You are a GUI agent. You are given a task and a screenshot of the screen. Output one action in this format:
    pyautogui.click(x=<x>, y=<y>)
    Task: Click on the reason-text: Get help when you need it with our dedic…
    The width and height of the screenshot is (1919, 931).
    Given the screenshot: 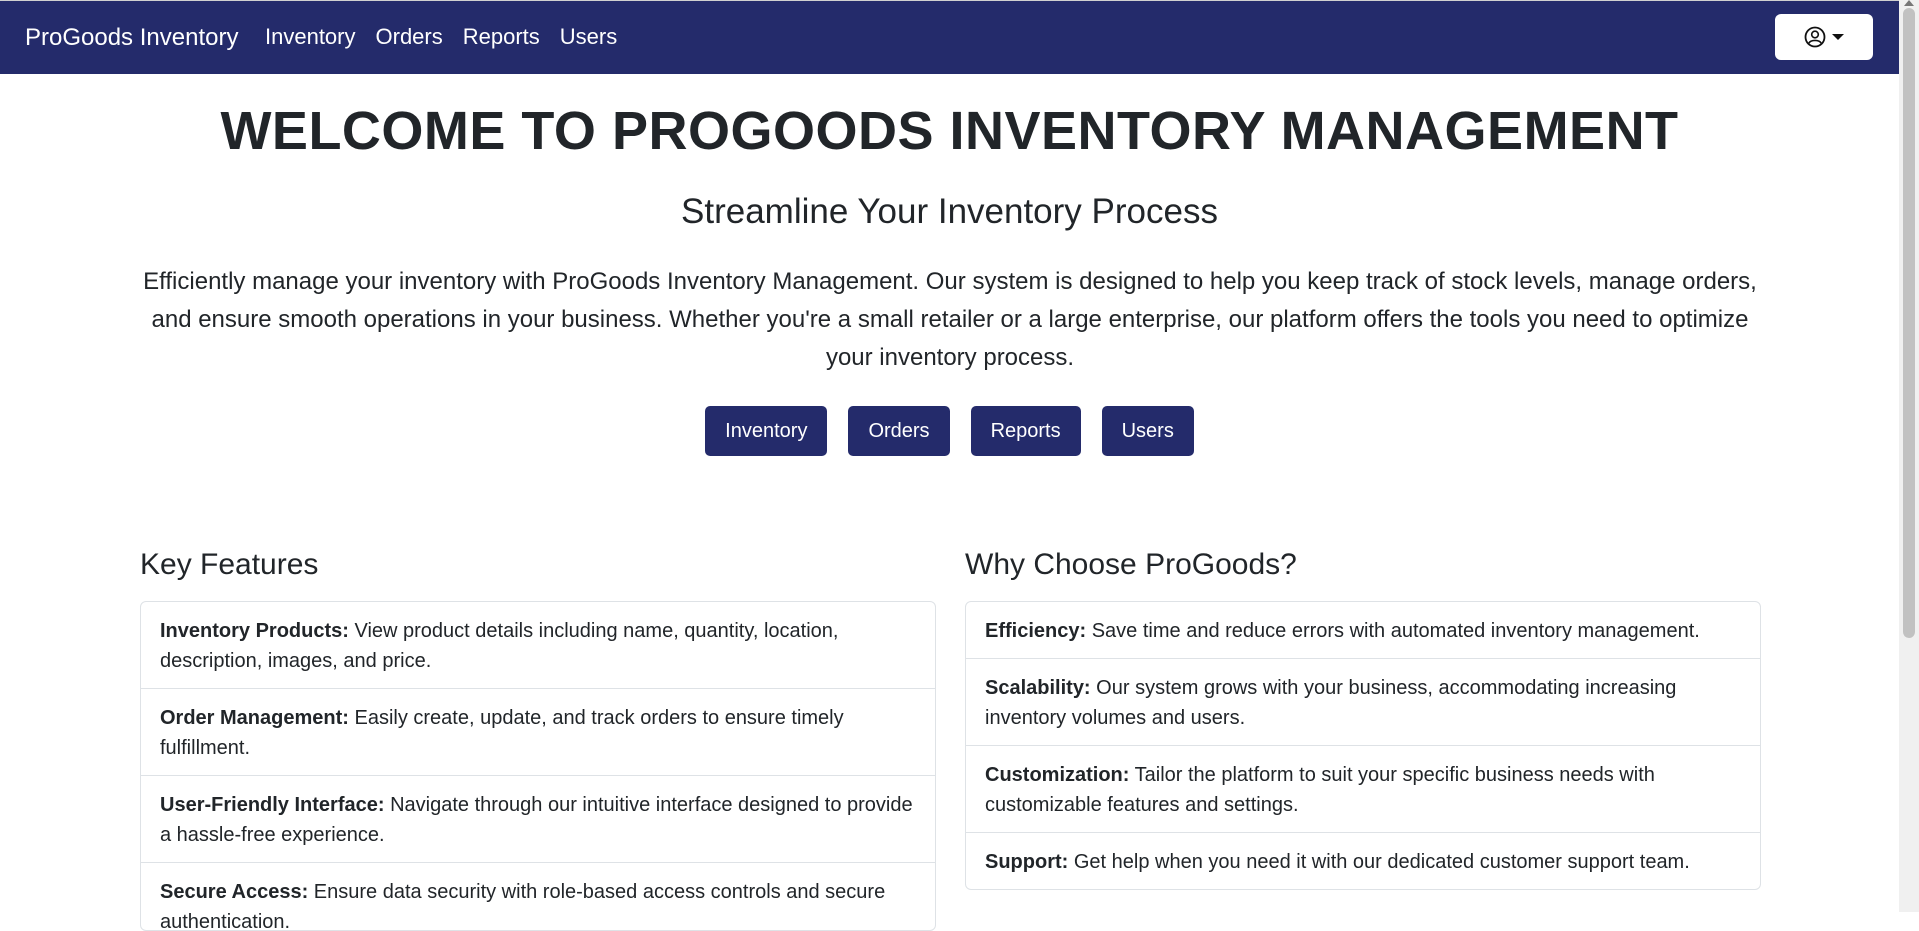 What is the action you would take?
    pyautogui.click(x=1379, y=862)
    